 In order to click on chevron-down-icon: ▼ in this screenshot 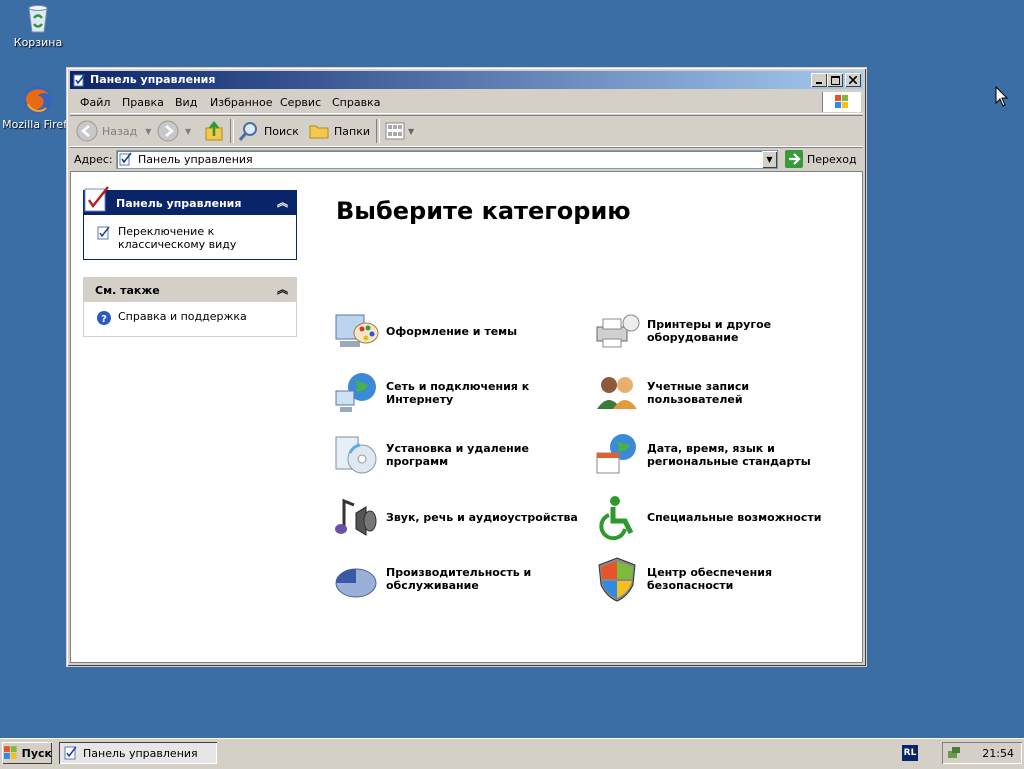, I will do `click(769, 159)`.